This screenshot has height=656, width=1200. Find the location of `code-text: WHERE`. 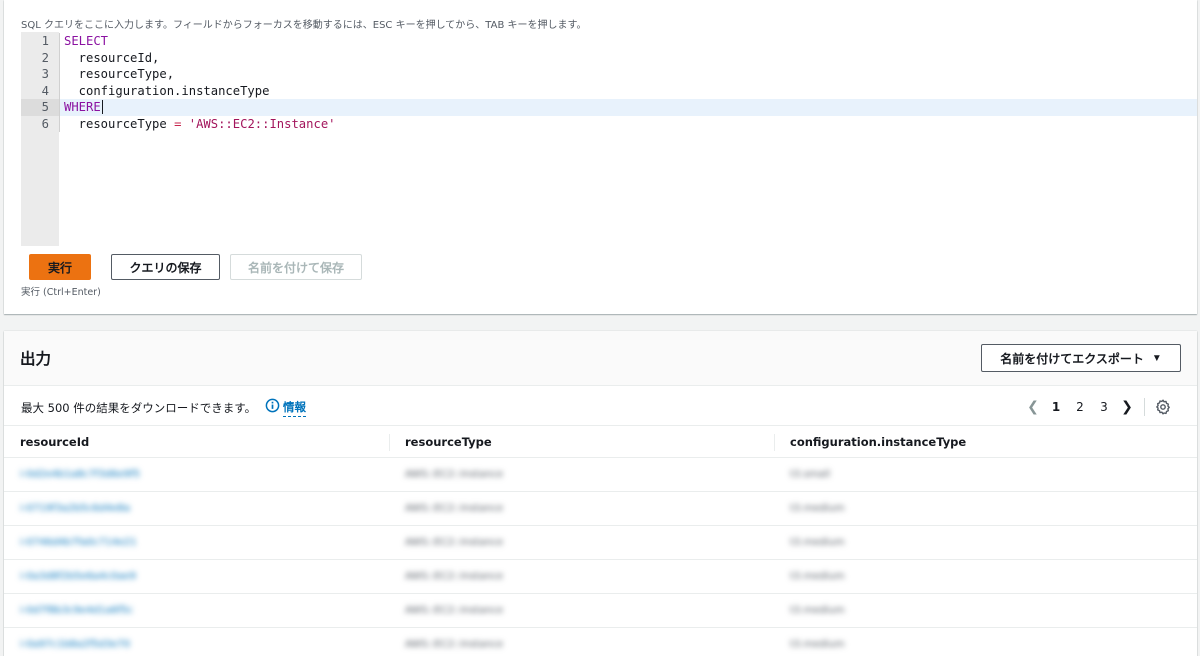

code-text: WHERE is located at coordinates (81, 107).